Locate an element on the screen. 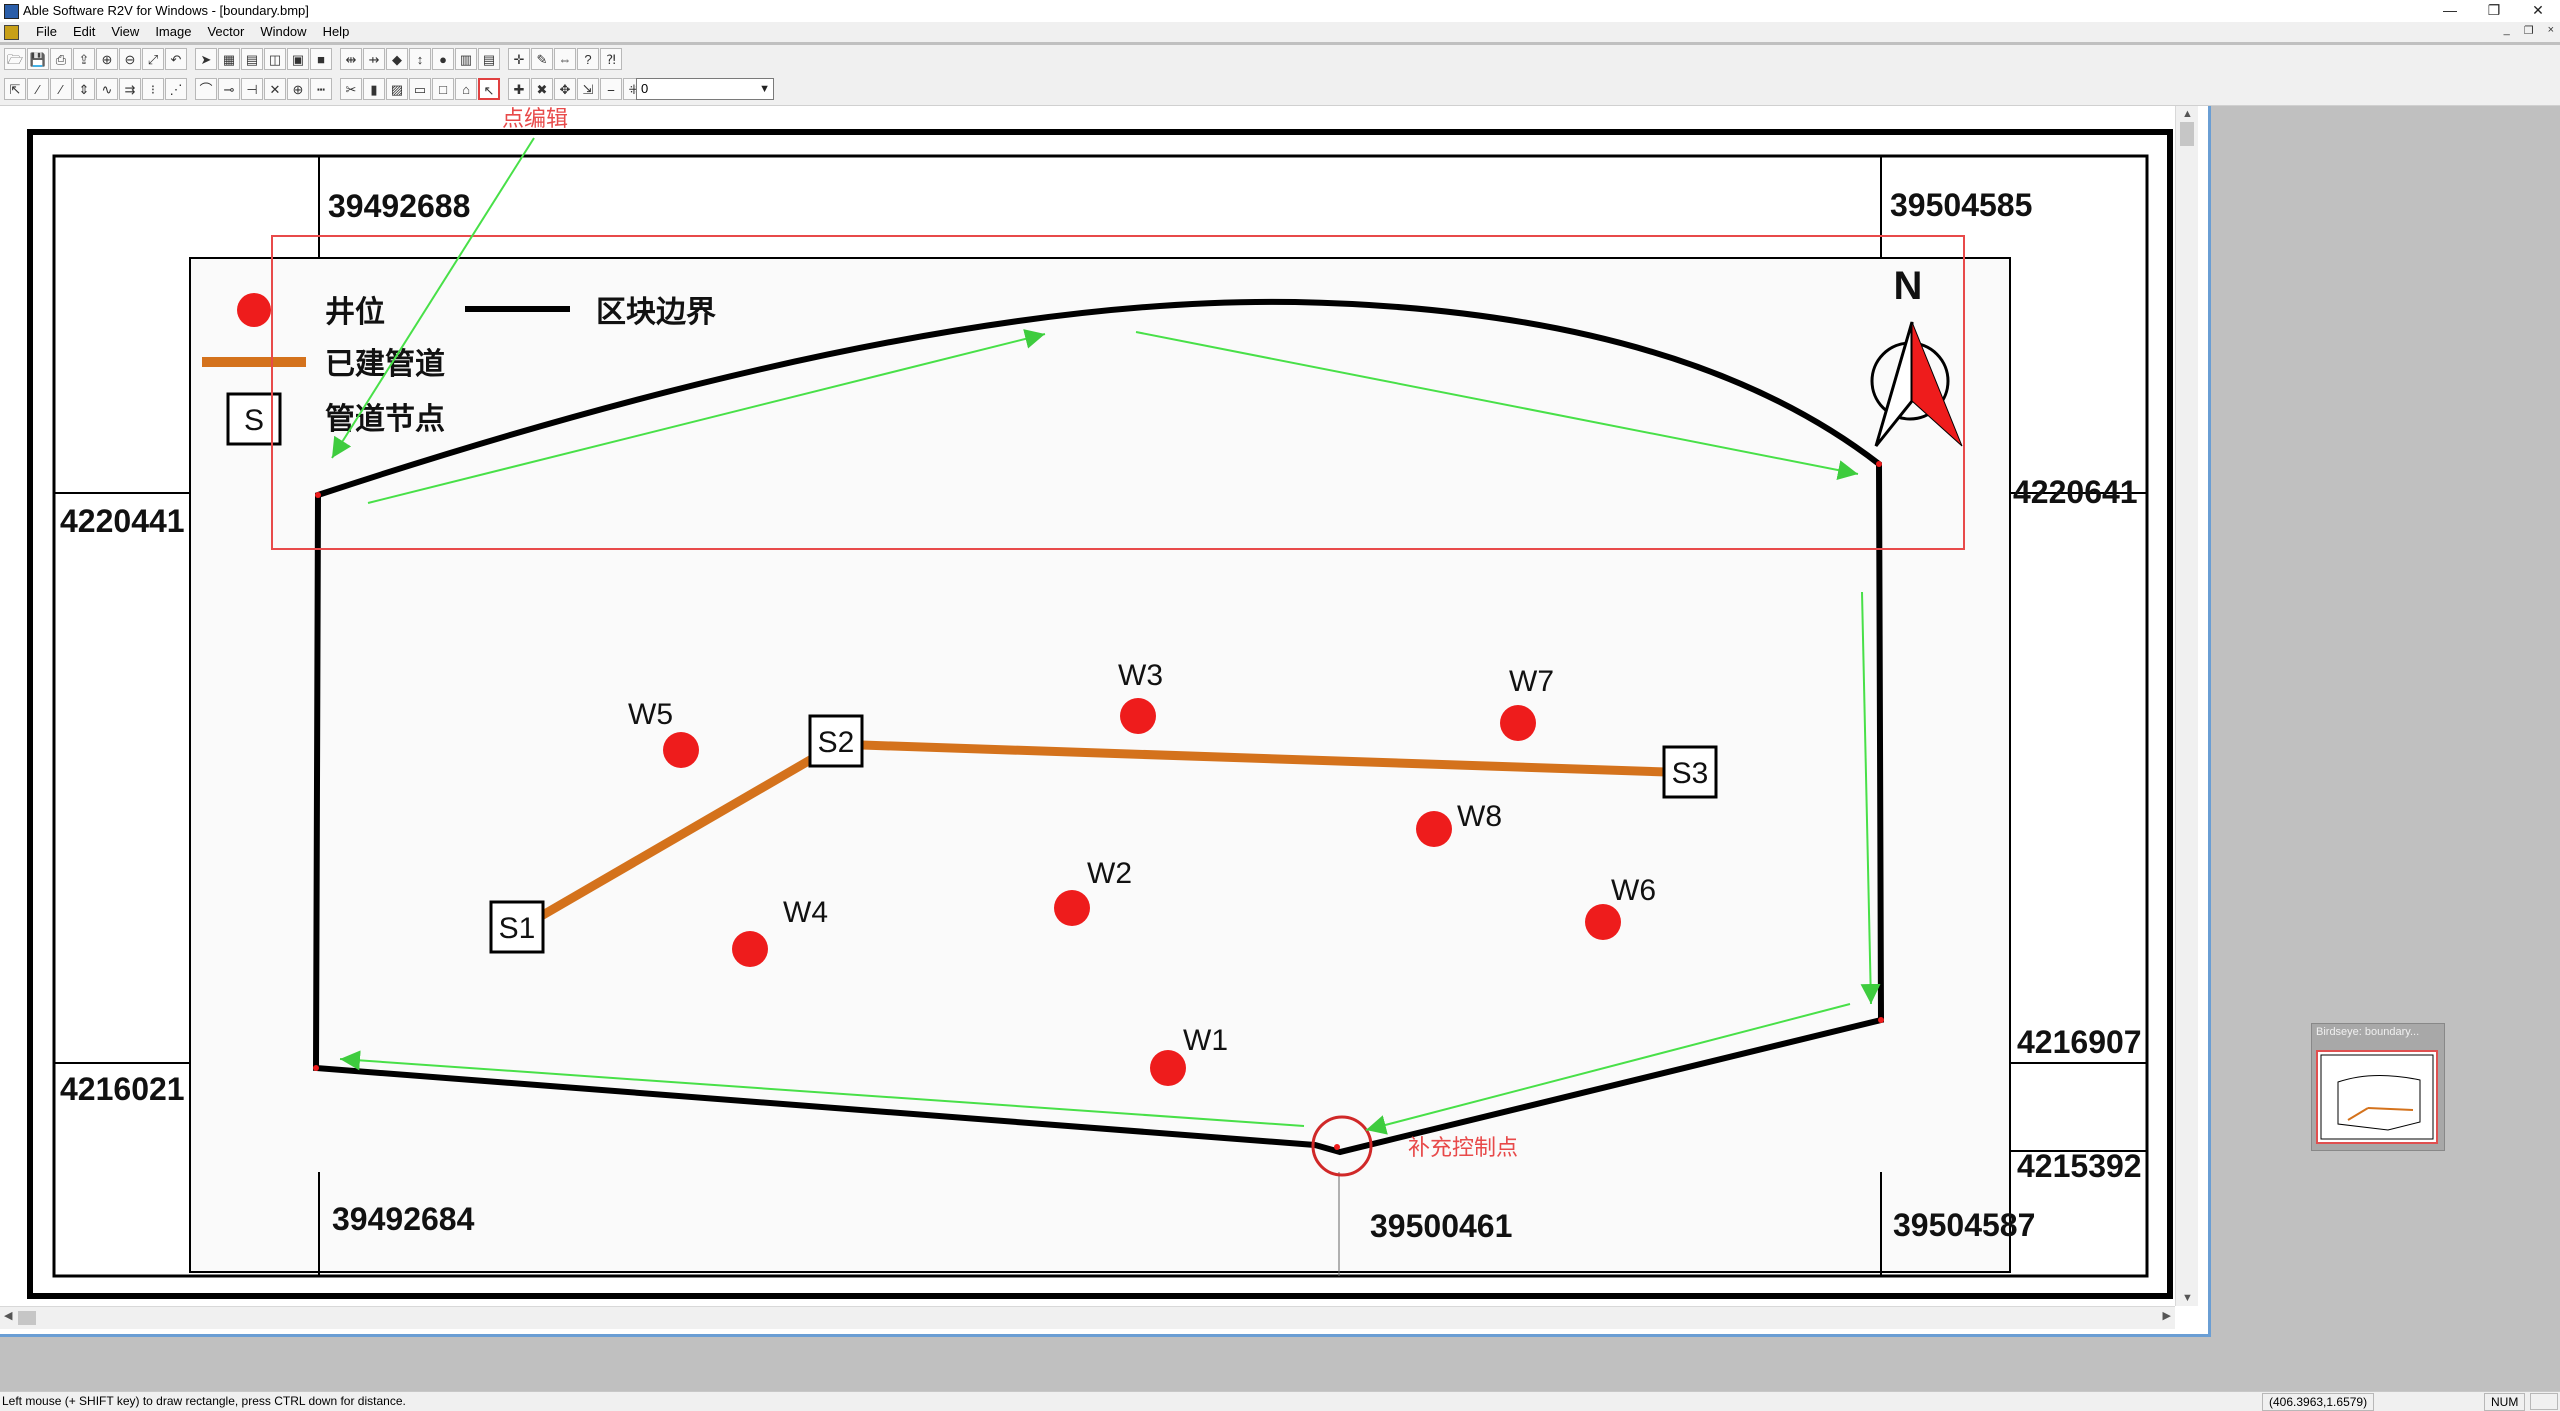  menu-help: Help is located at coordinates (336, 31).